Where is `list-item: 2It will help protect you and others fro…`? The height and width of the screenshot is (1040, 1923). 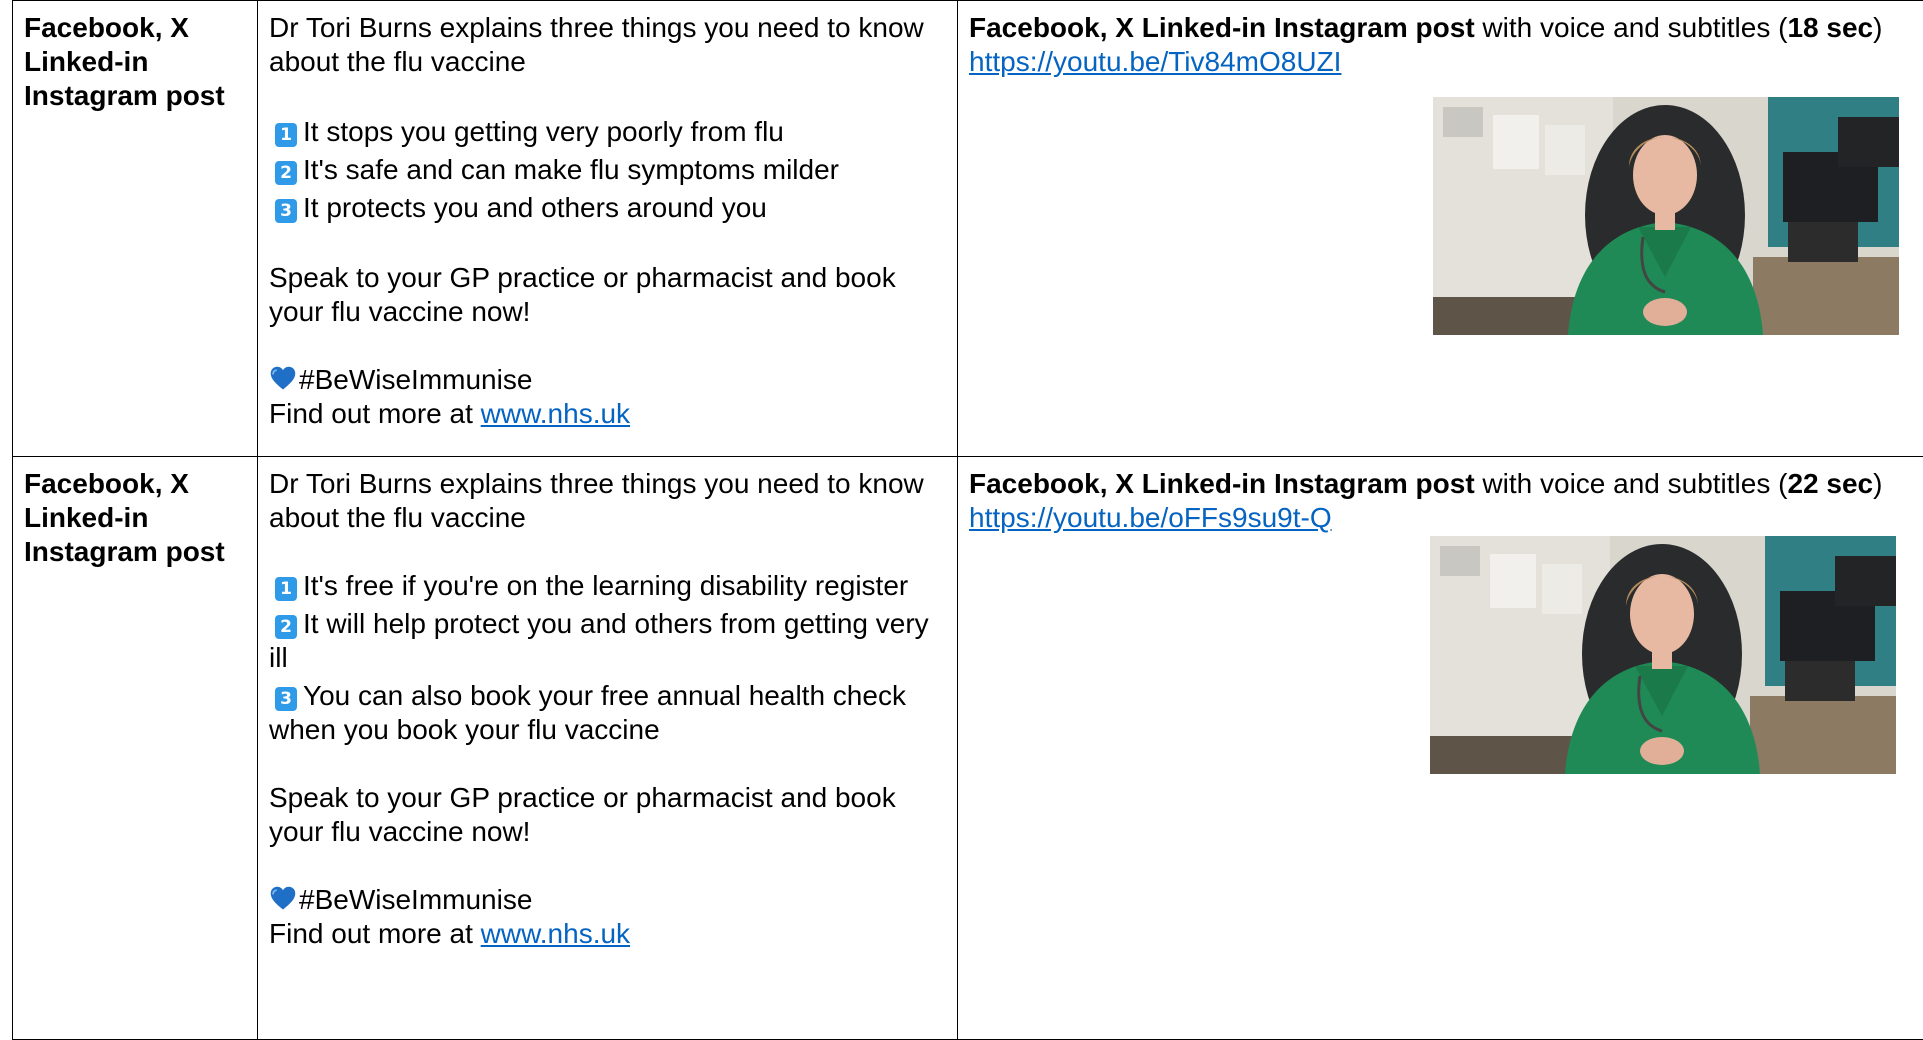 list-item: 2It will help protect you and others fro… is located at coordinates (607, 641).